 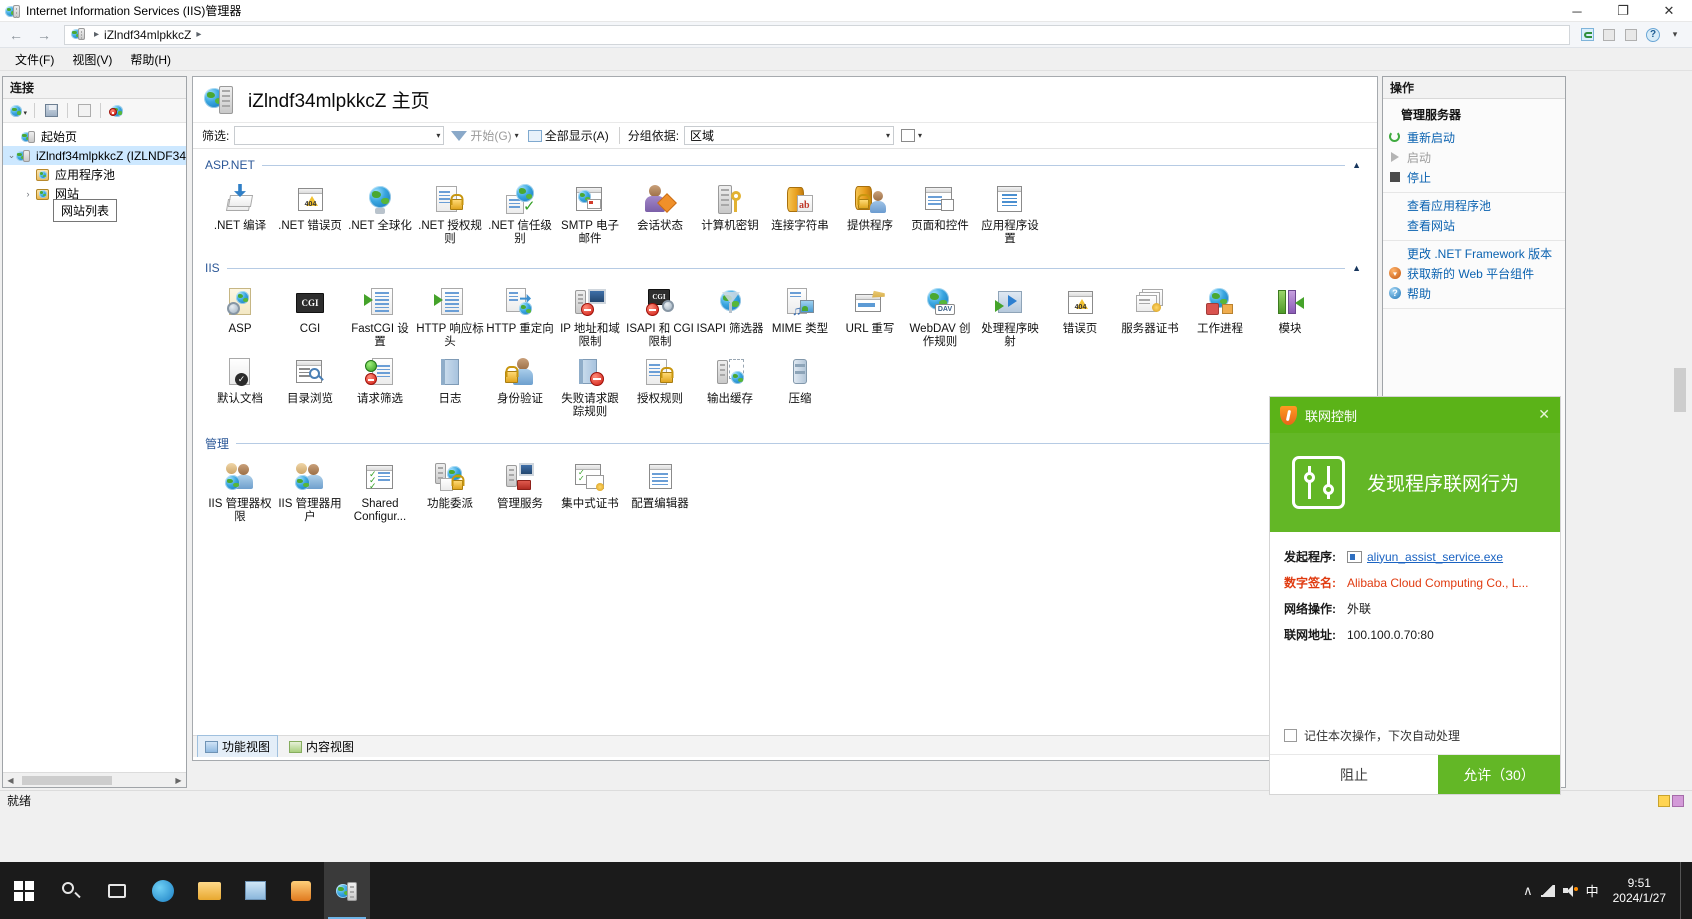 I want to click on feature-handler-mappings: 处理程序映射, so click(x=1010, y=318).